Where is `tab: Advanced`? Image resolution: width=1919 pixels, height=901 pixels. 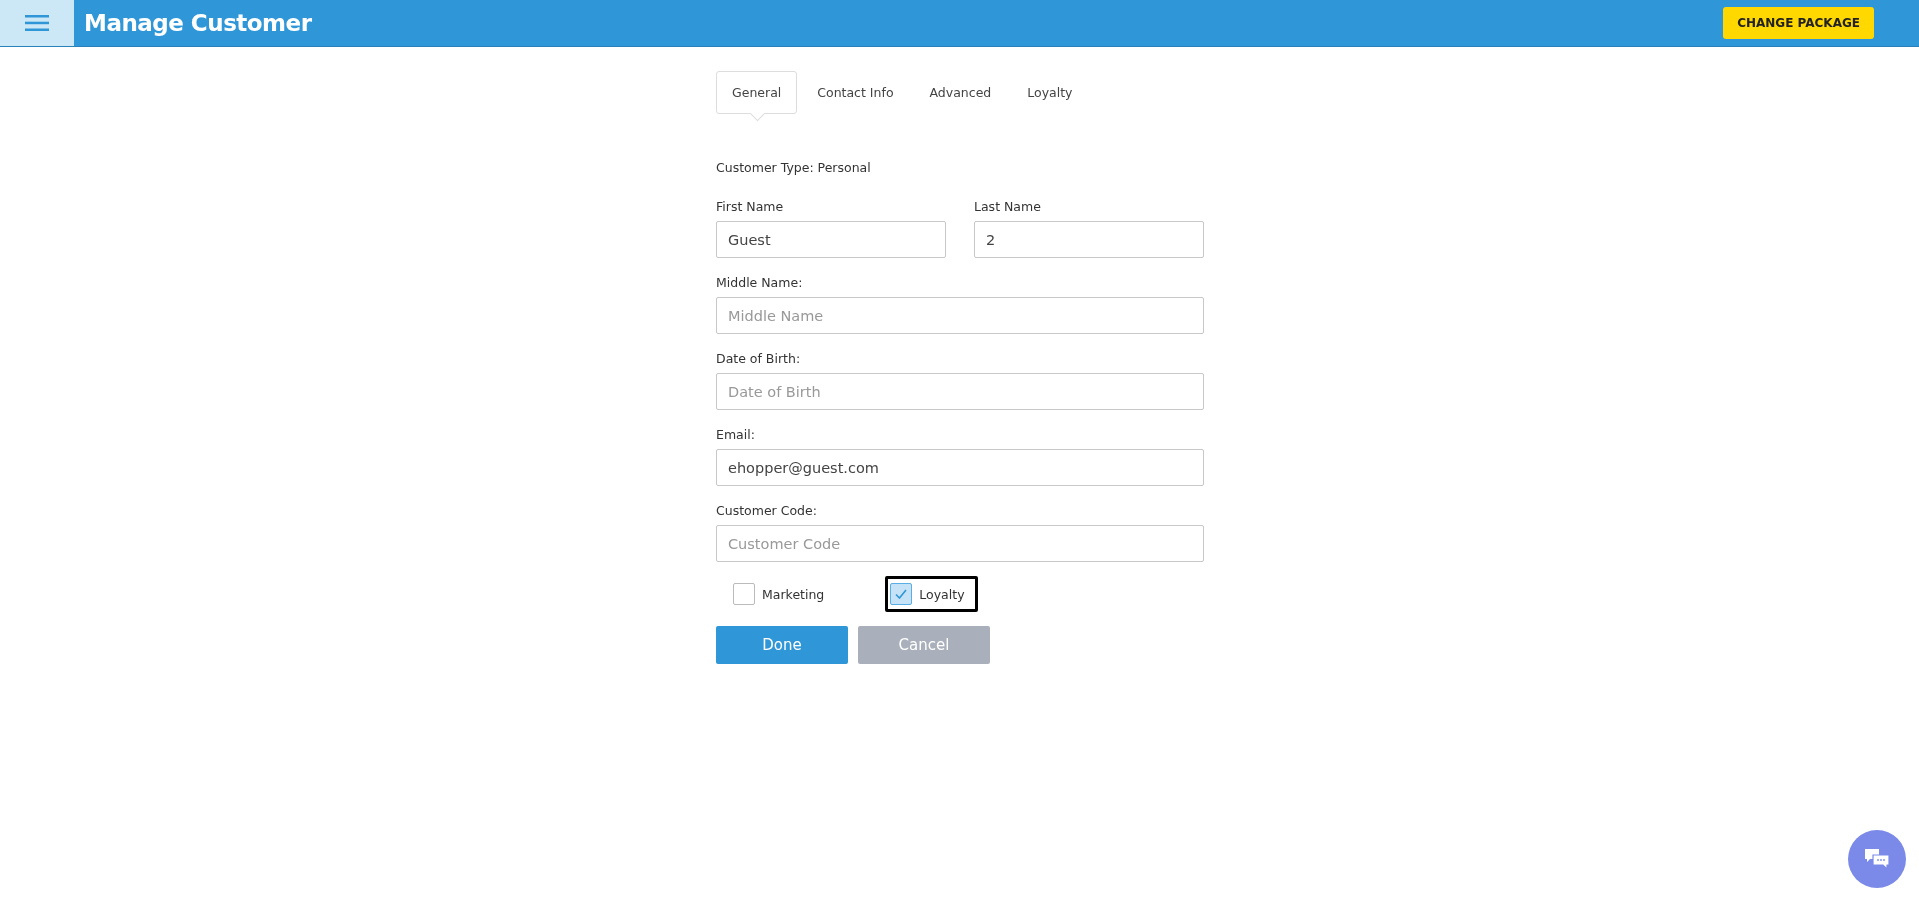 tab: Advanced is located at coordinates (960, 92).